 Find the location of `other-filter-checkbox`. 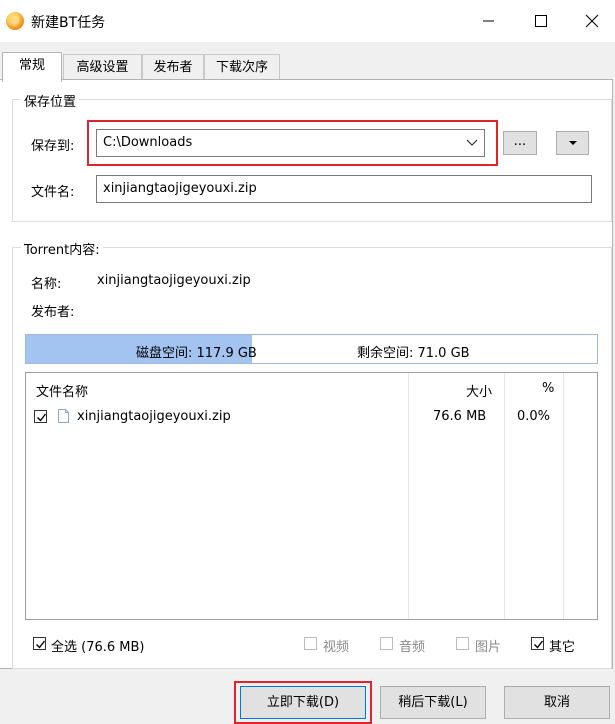

other-filter-checkbox is located at coordinates (537, 643).